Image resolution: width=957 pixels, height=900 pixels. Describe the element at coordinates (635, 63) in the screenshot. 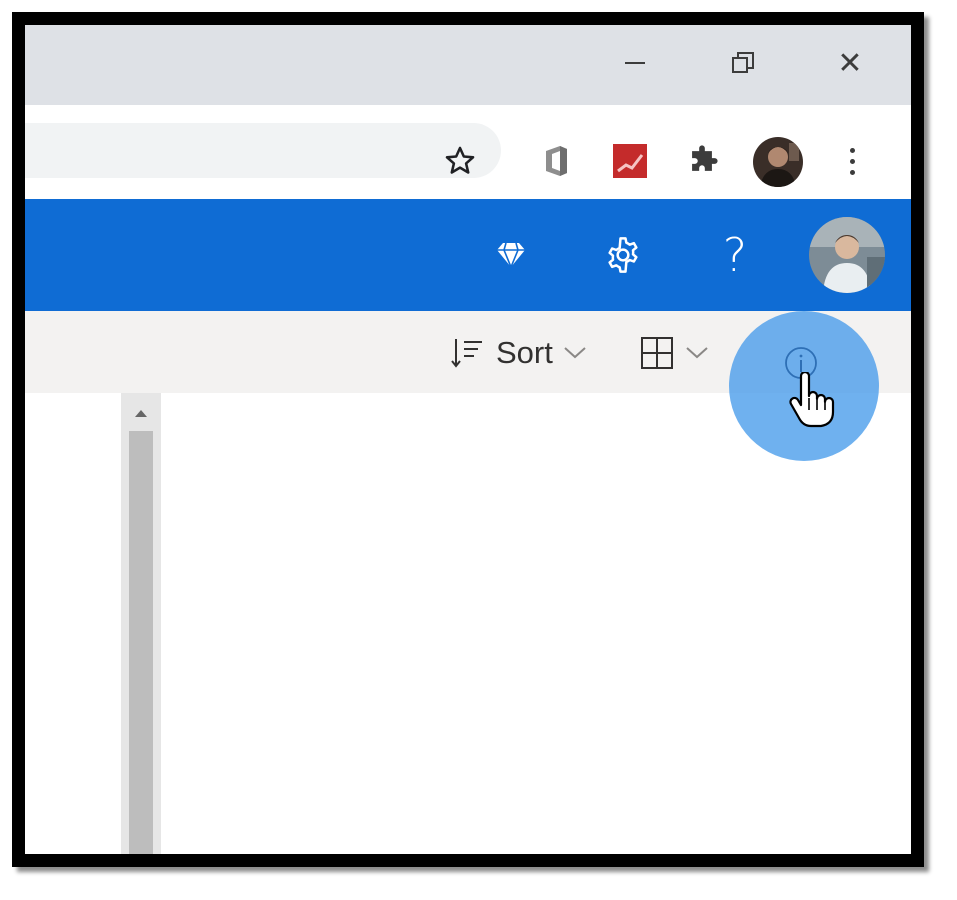

I see `minimize-icon` at that location.